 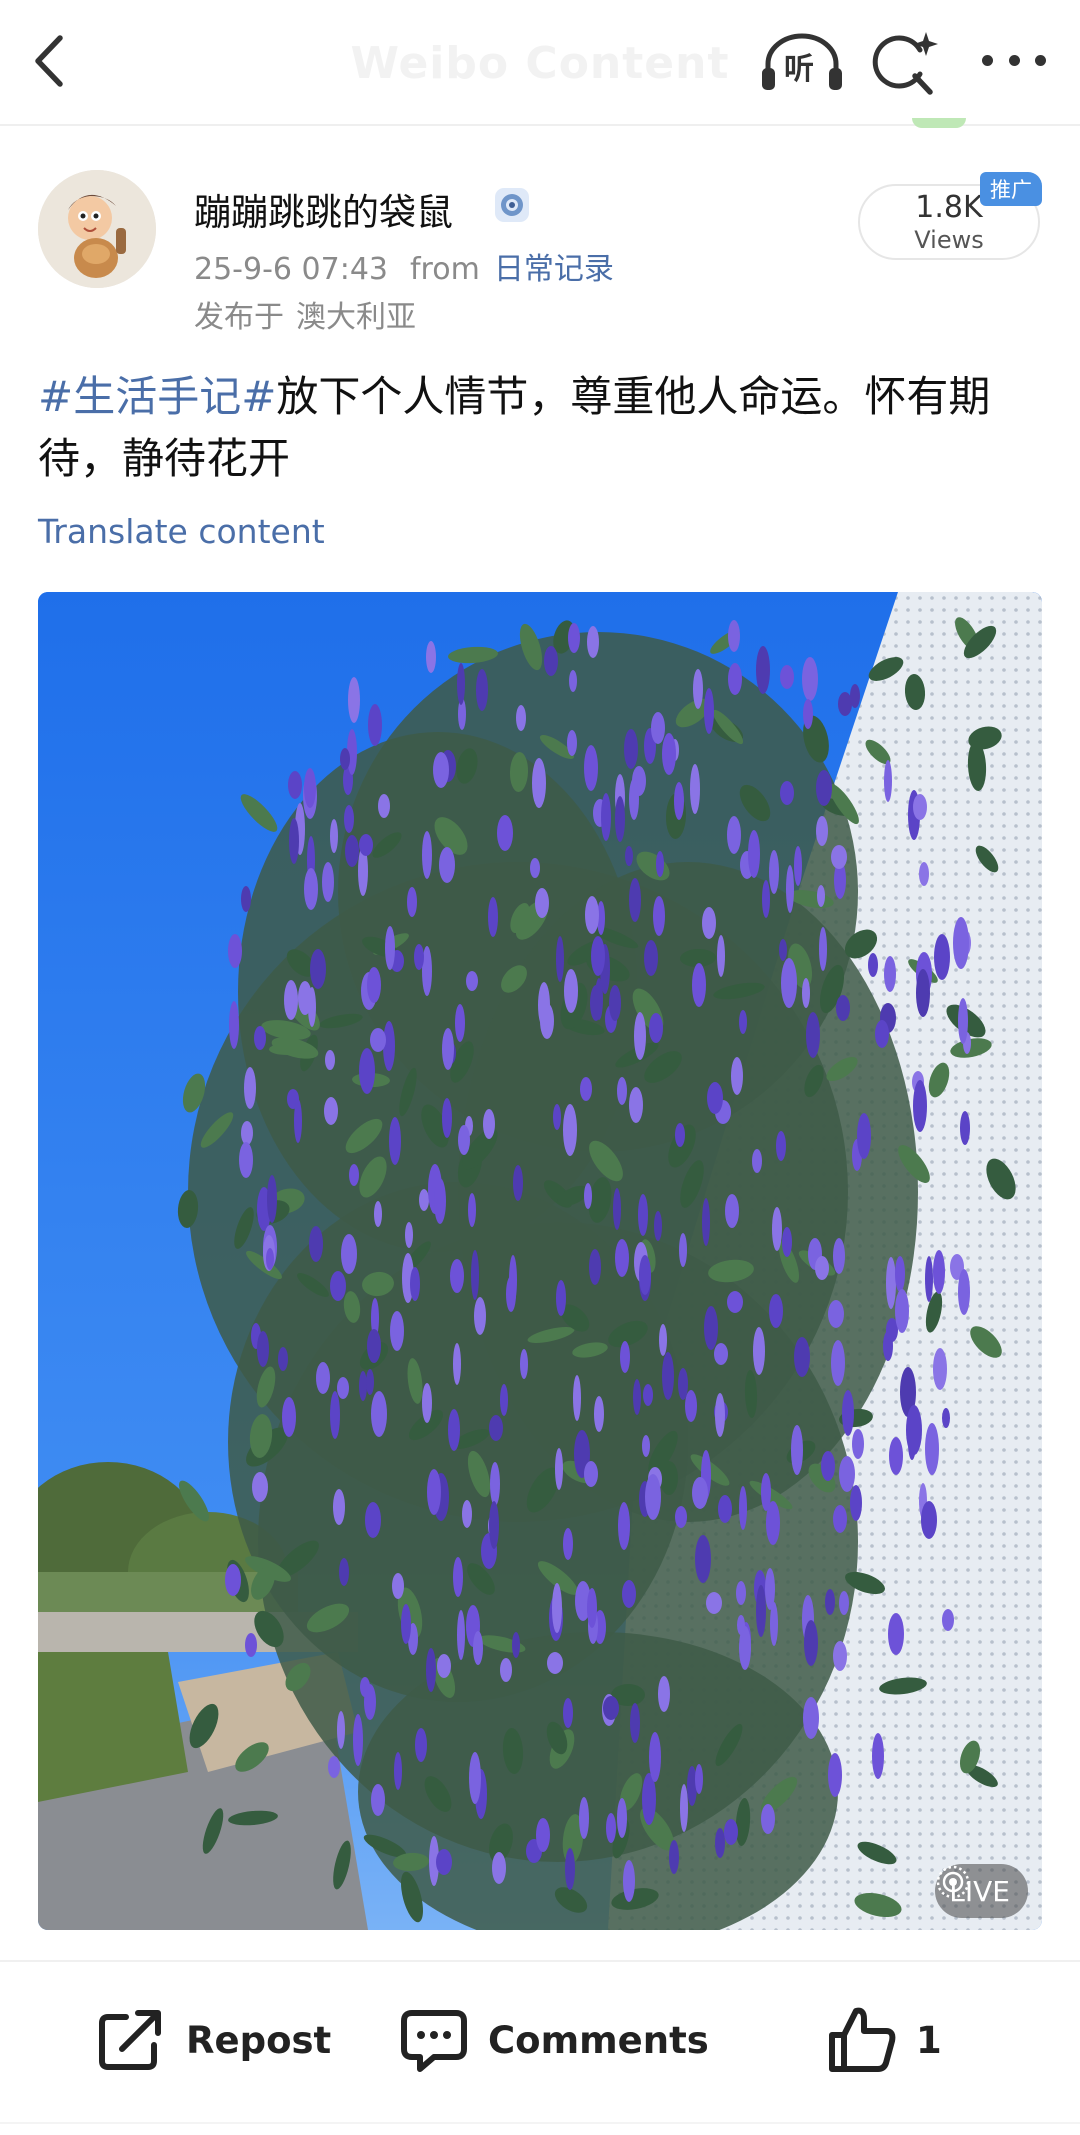 I want to click on search-sparkle-icon, so click(x=905, y=63).